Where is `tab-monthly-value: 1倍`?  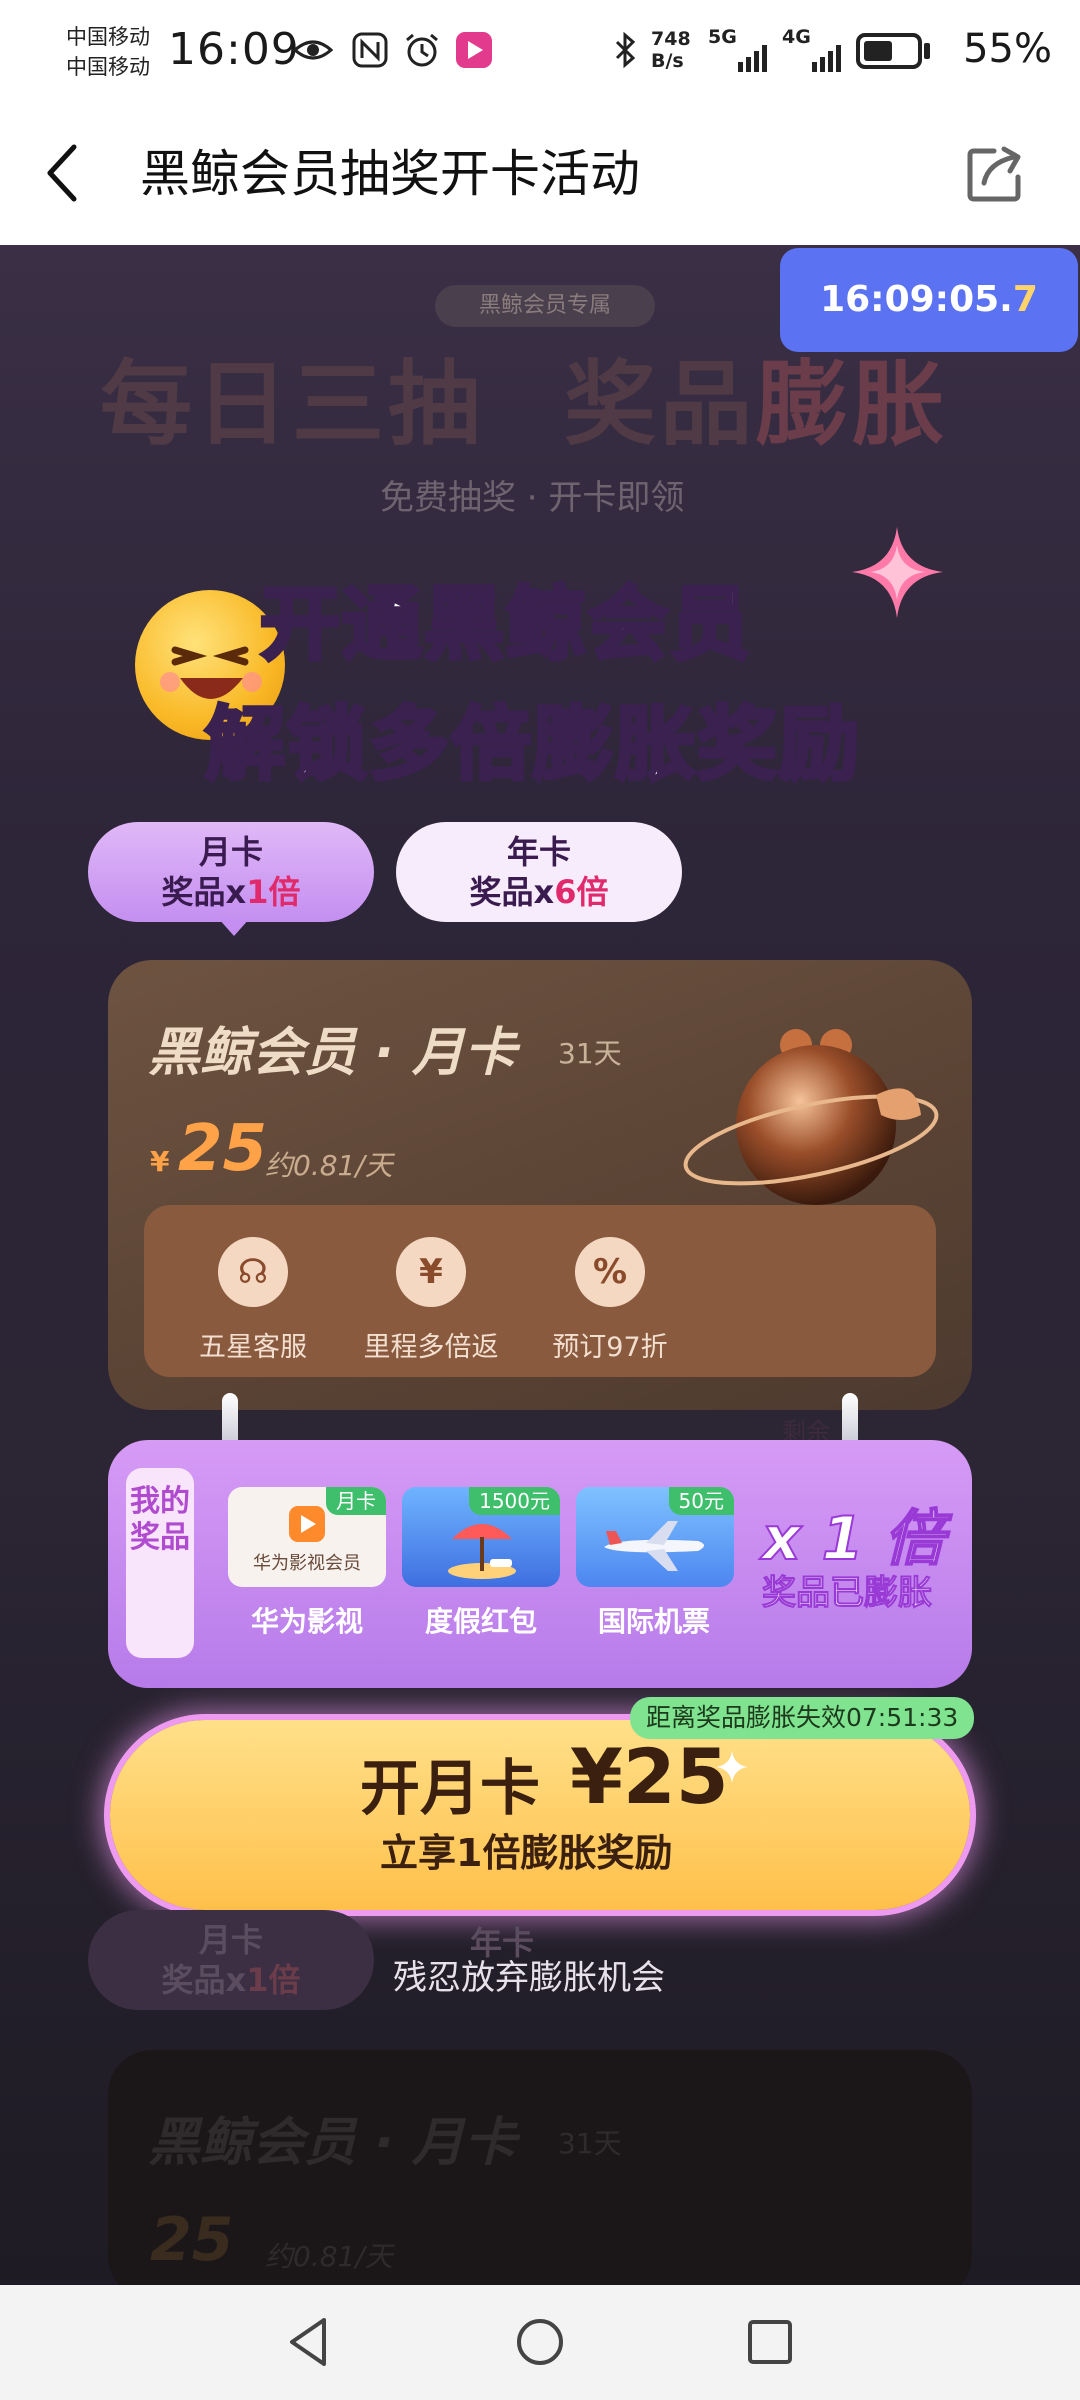 tab-monthly-value: 1倍 is located at coordinates (273, 892).